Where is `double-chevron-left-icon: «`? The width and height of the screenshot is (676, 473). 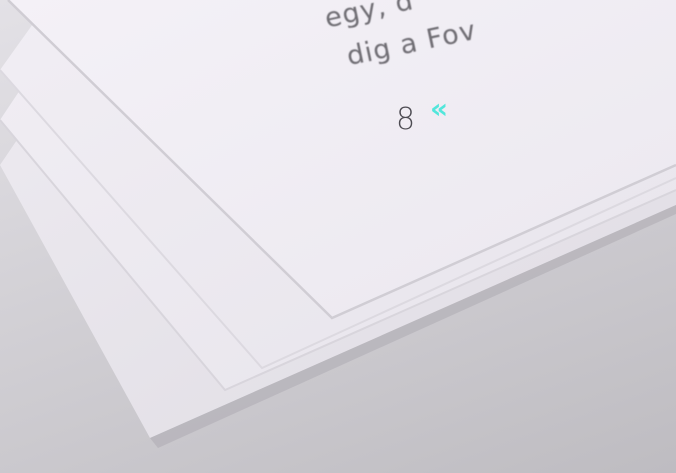
double-chevron-left-icon: « is located at coordinates (439, 108).